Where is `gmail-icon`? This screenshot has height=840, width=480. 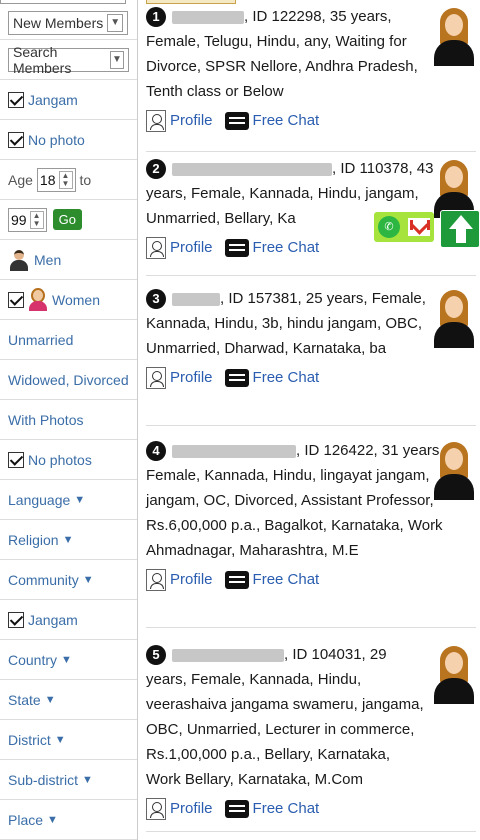
gmail-icon is located at coordinates (419, 227).